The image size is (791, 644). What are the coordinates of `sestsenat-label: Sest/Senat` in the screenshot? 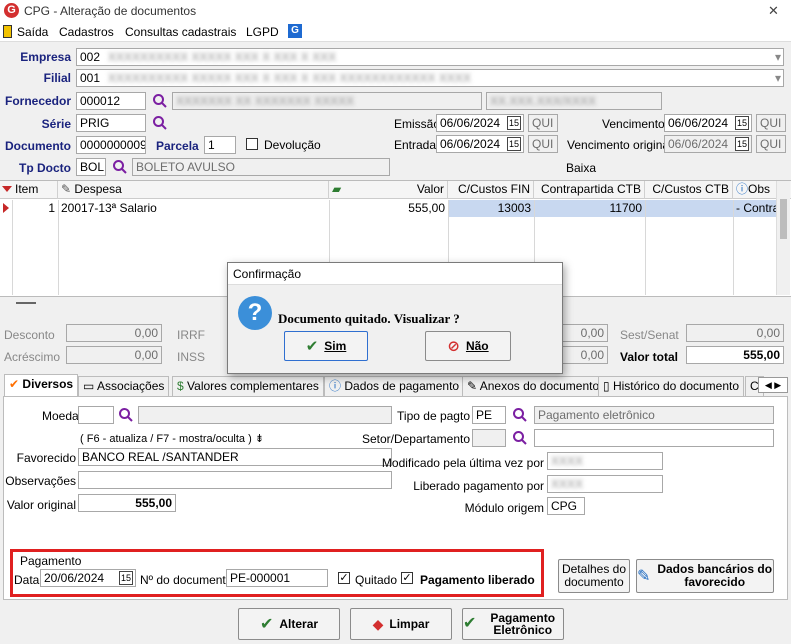 It's located at (649, 335).